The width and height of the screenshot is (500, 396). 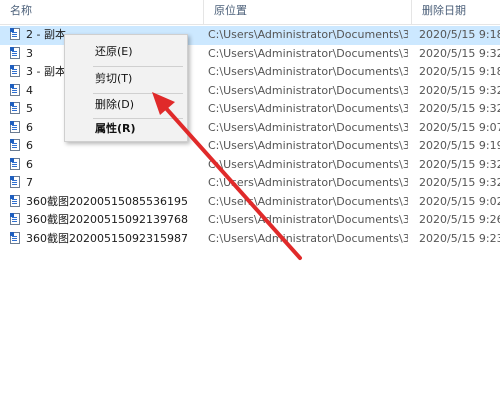 I want to click on menu-item-properties: 属性(R), so click(x=126, y=129).